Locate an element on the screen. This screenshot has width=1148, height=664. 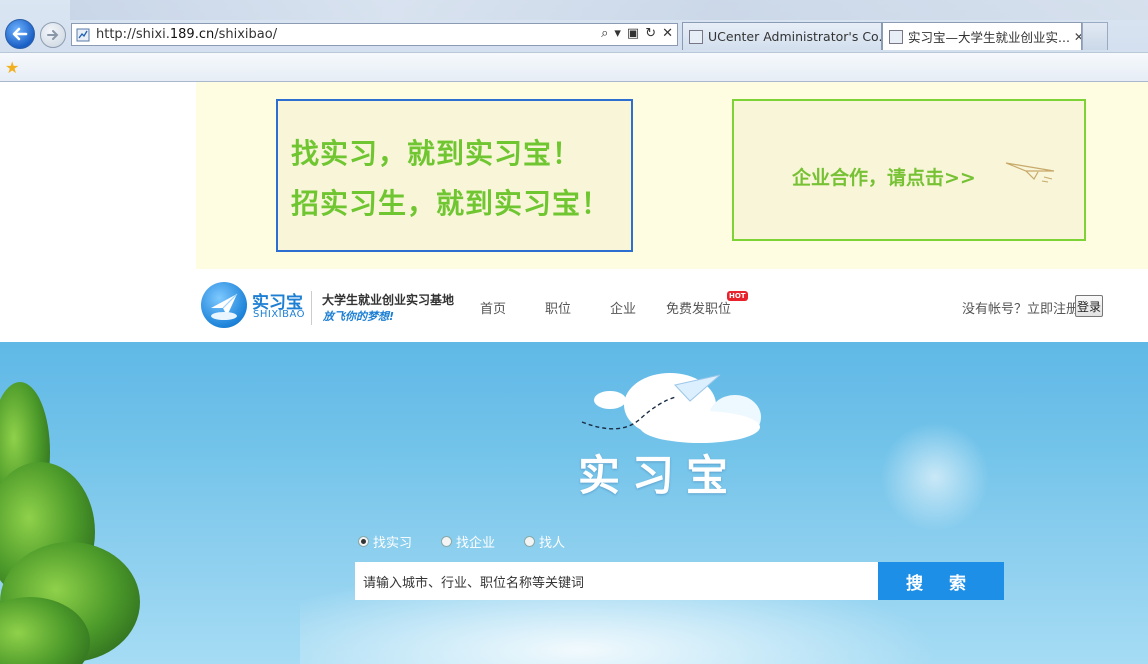
radio-selected-icon is located at coordinates (363, 541).